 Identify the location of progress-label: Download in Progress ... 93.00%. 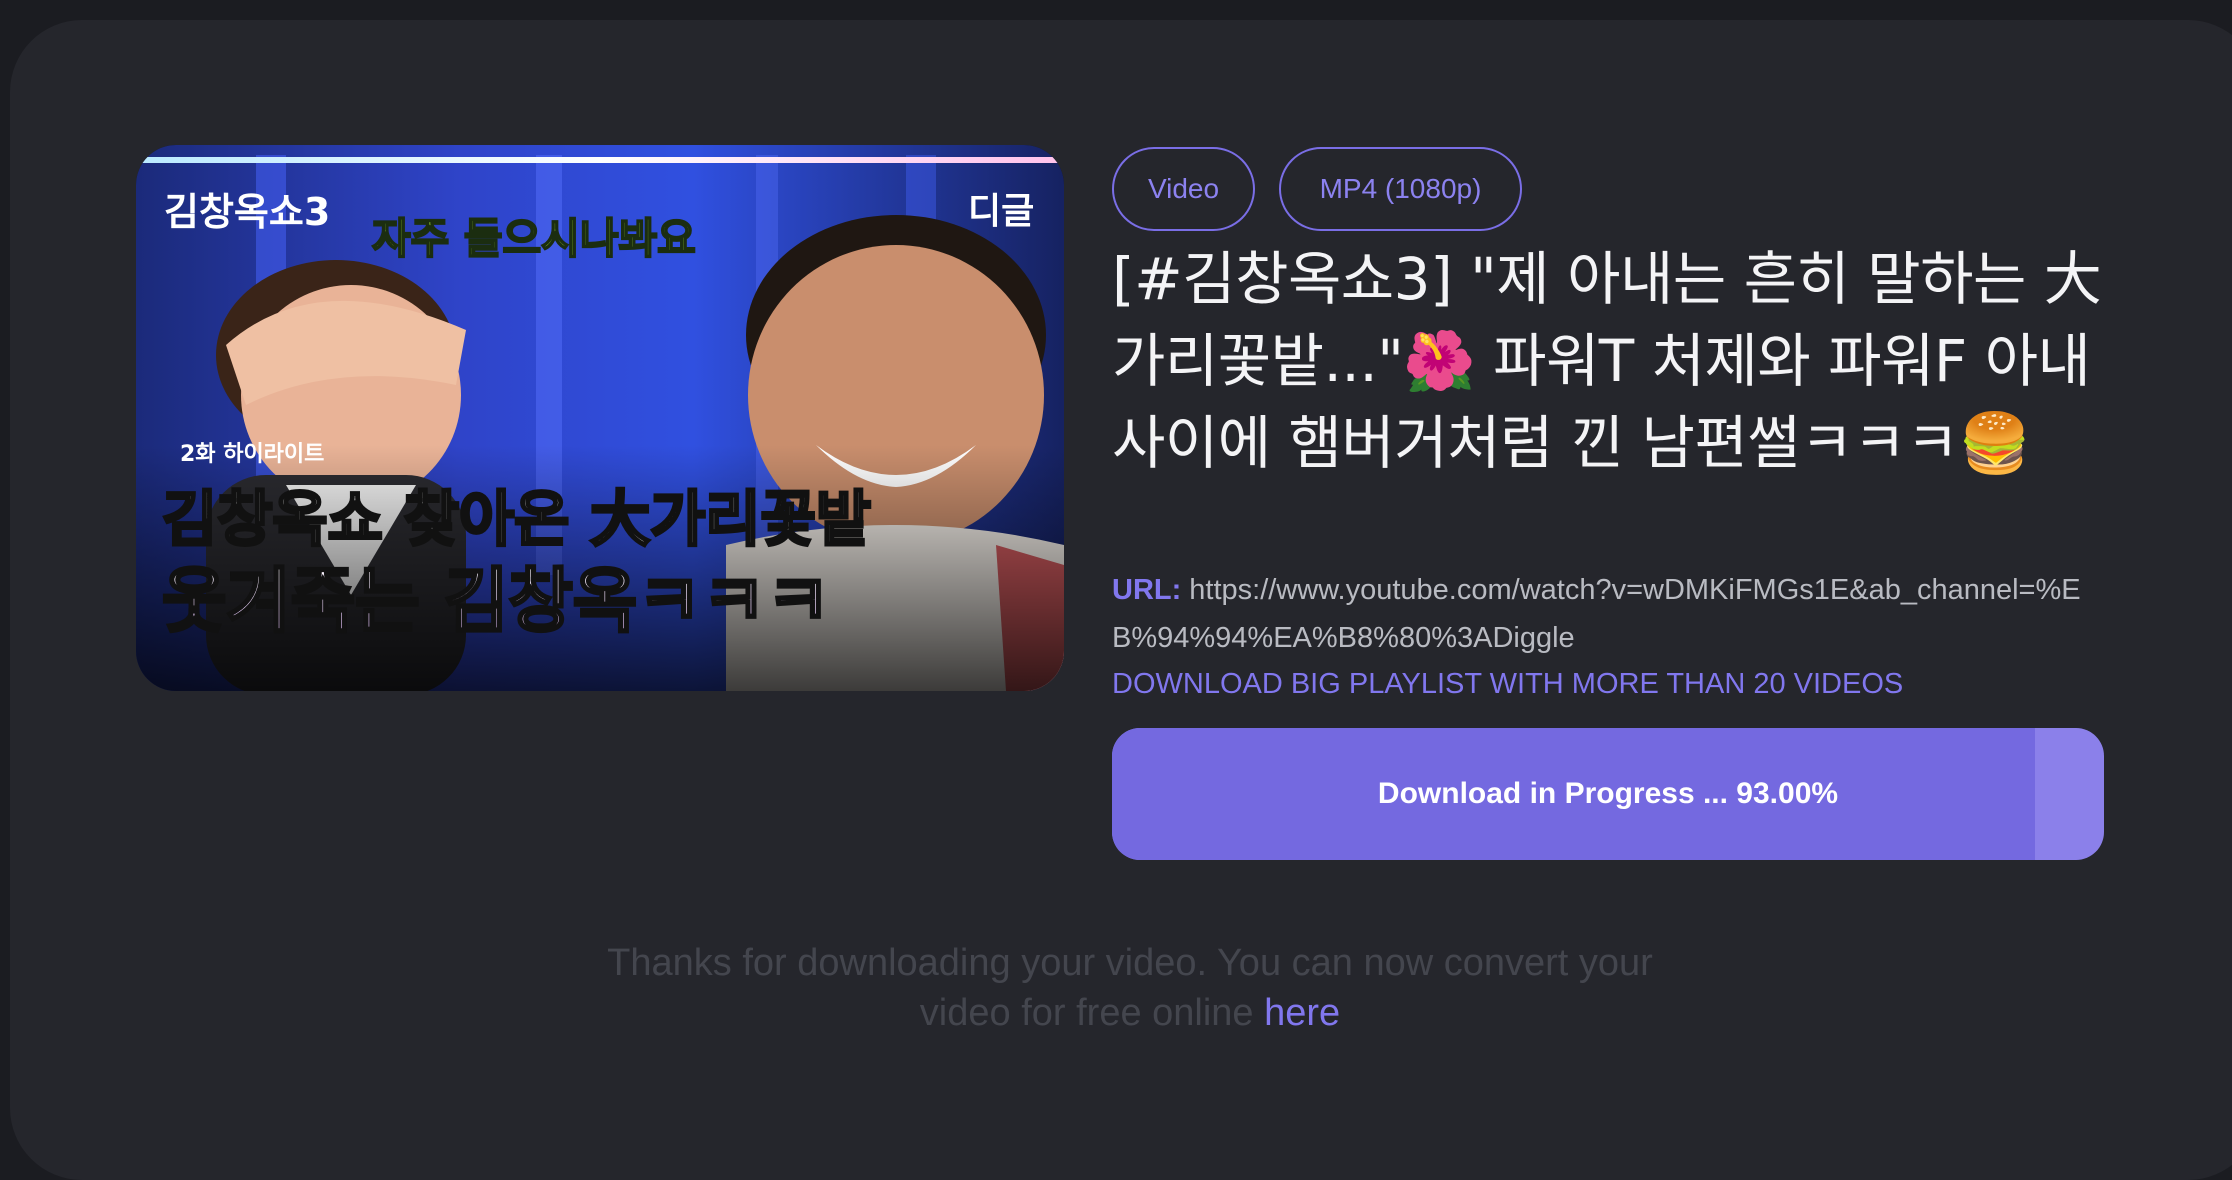
(1608, 793).